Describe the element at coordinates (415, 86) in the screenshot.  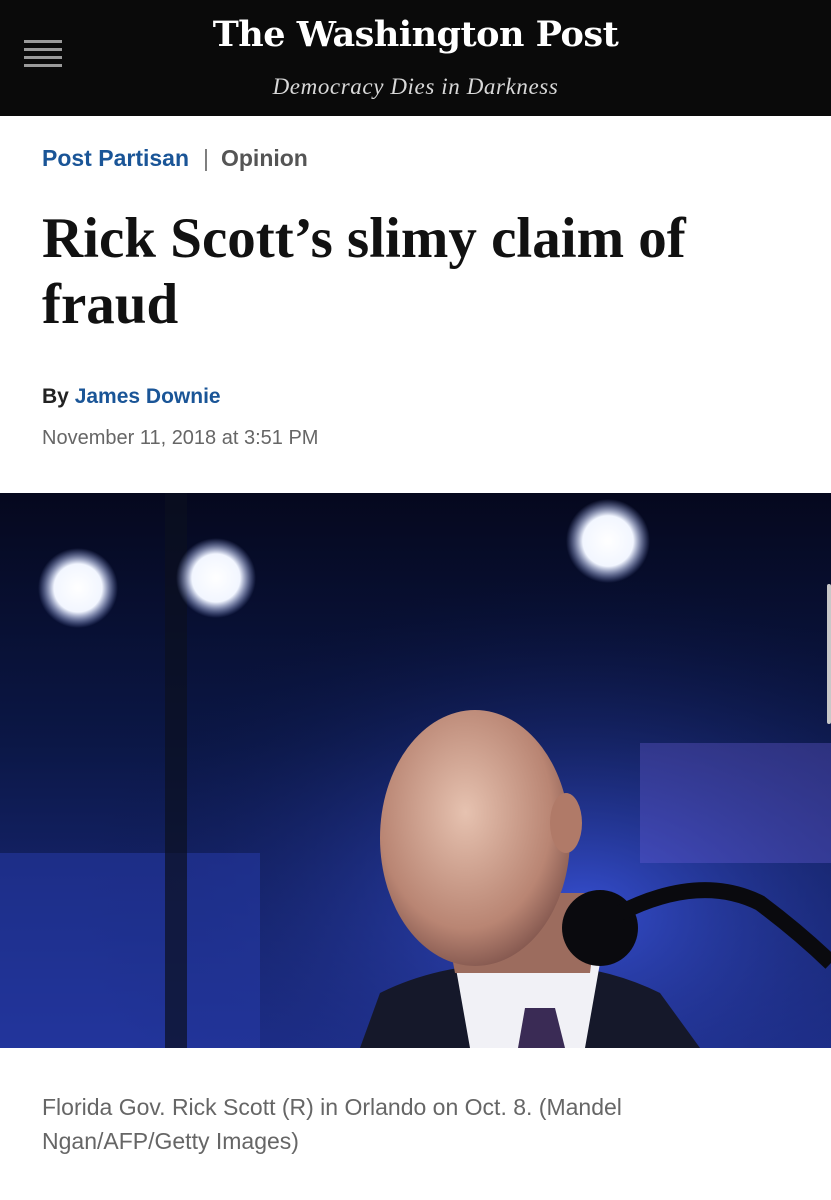
I see `site-tagline: Democracy Dies in Darkness` at that location.